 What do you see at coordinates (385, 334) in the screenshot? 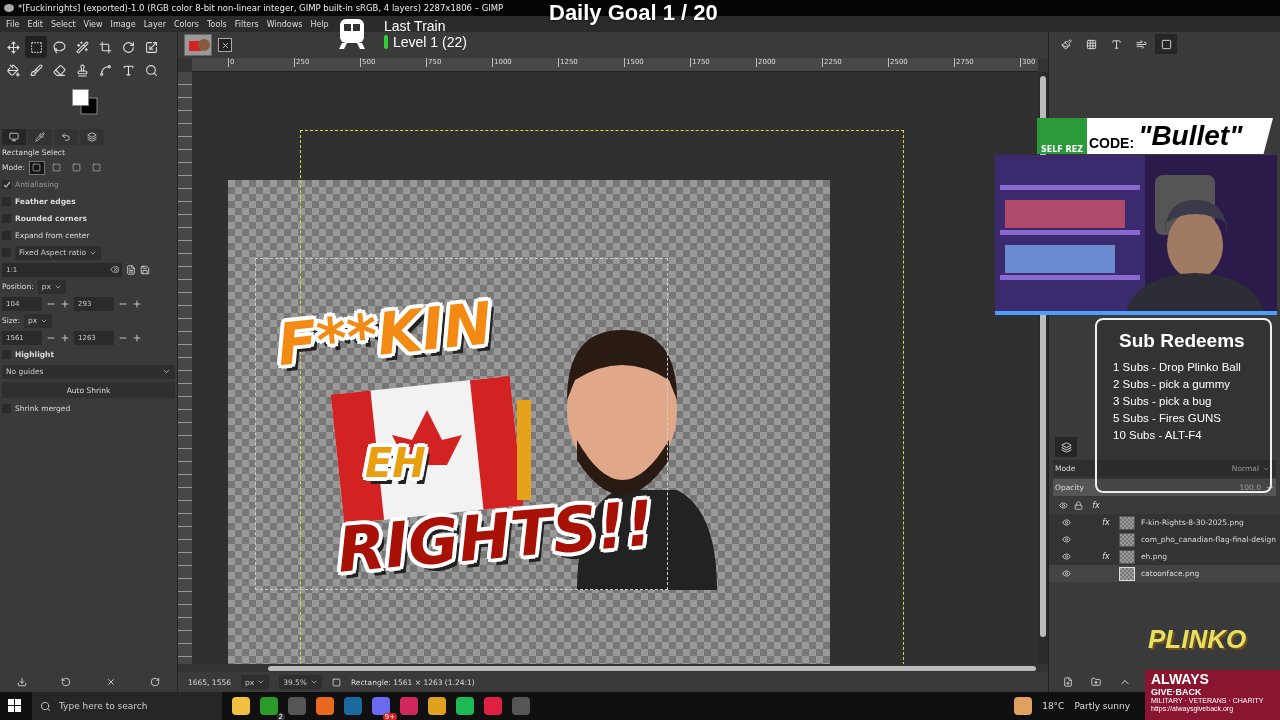
I see `artwork-text: F**KIN` at bounding box center [385, 334].